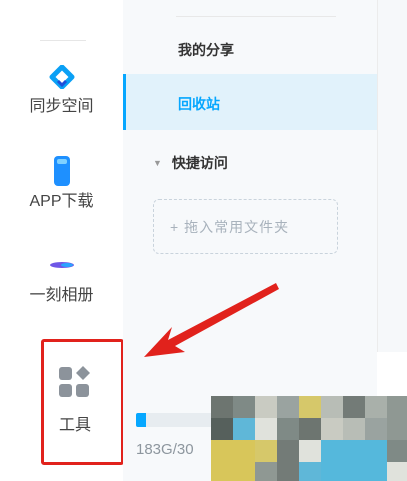 The image size is (407, 481). Describe the element at coordinates (61, 106) in the screenshot. I see `rail-label-sync-space: 同步空间` at that location.